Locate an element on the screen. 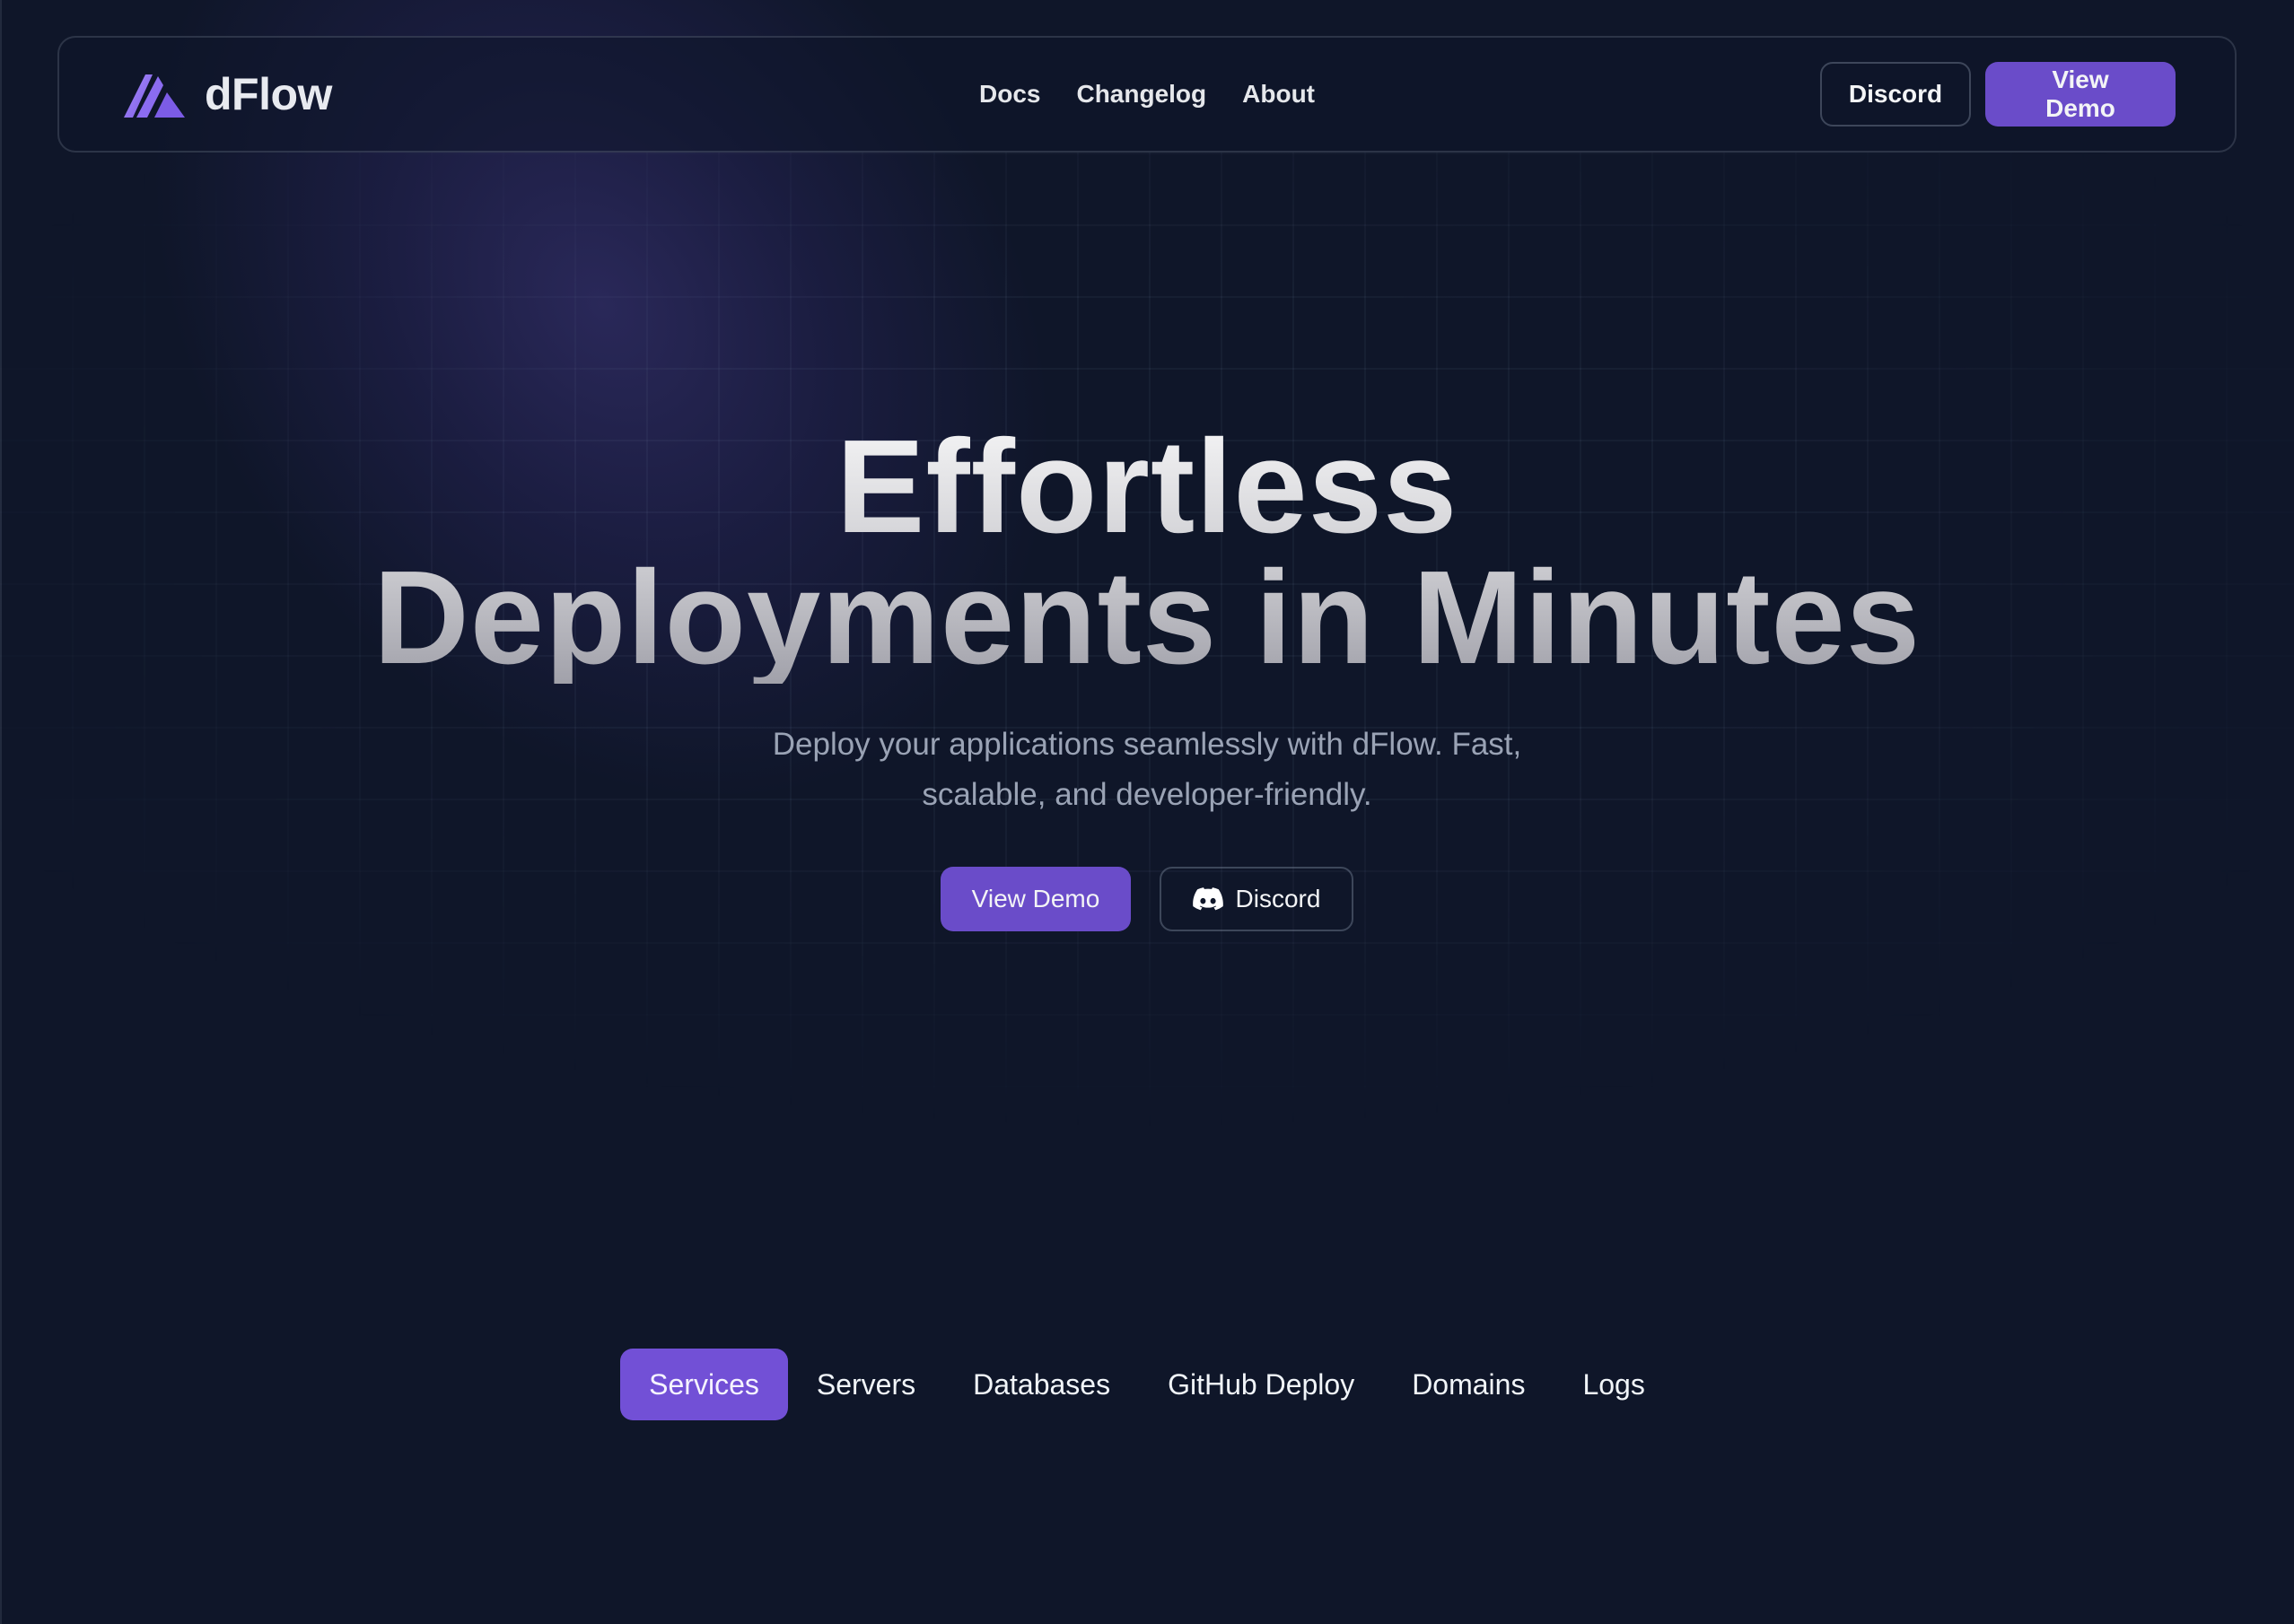 This screenshot has height=1624, width=2294. brand: dFlow is located at coordinates (227, 94).